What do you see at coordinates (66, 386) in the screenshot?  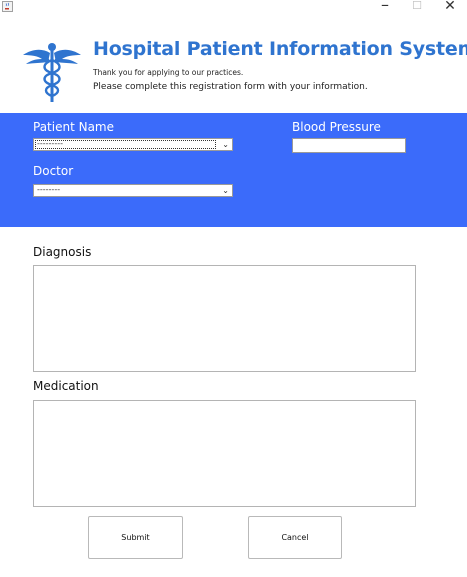 I see `medication-label: Medication` at bounding box center [66, 386].